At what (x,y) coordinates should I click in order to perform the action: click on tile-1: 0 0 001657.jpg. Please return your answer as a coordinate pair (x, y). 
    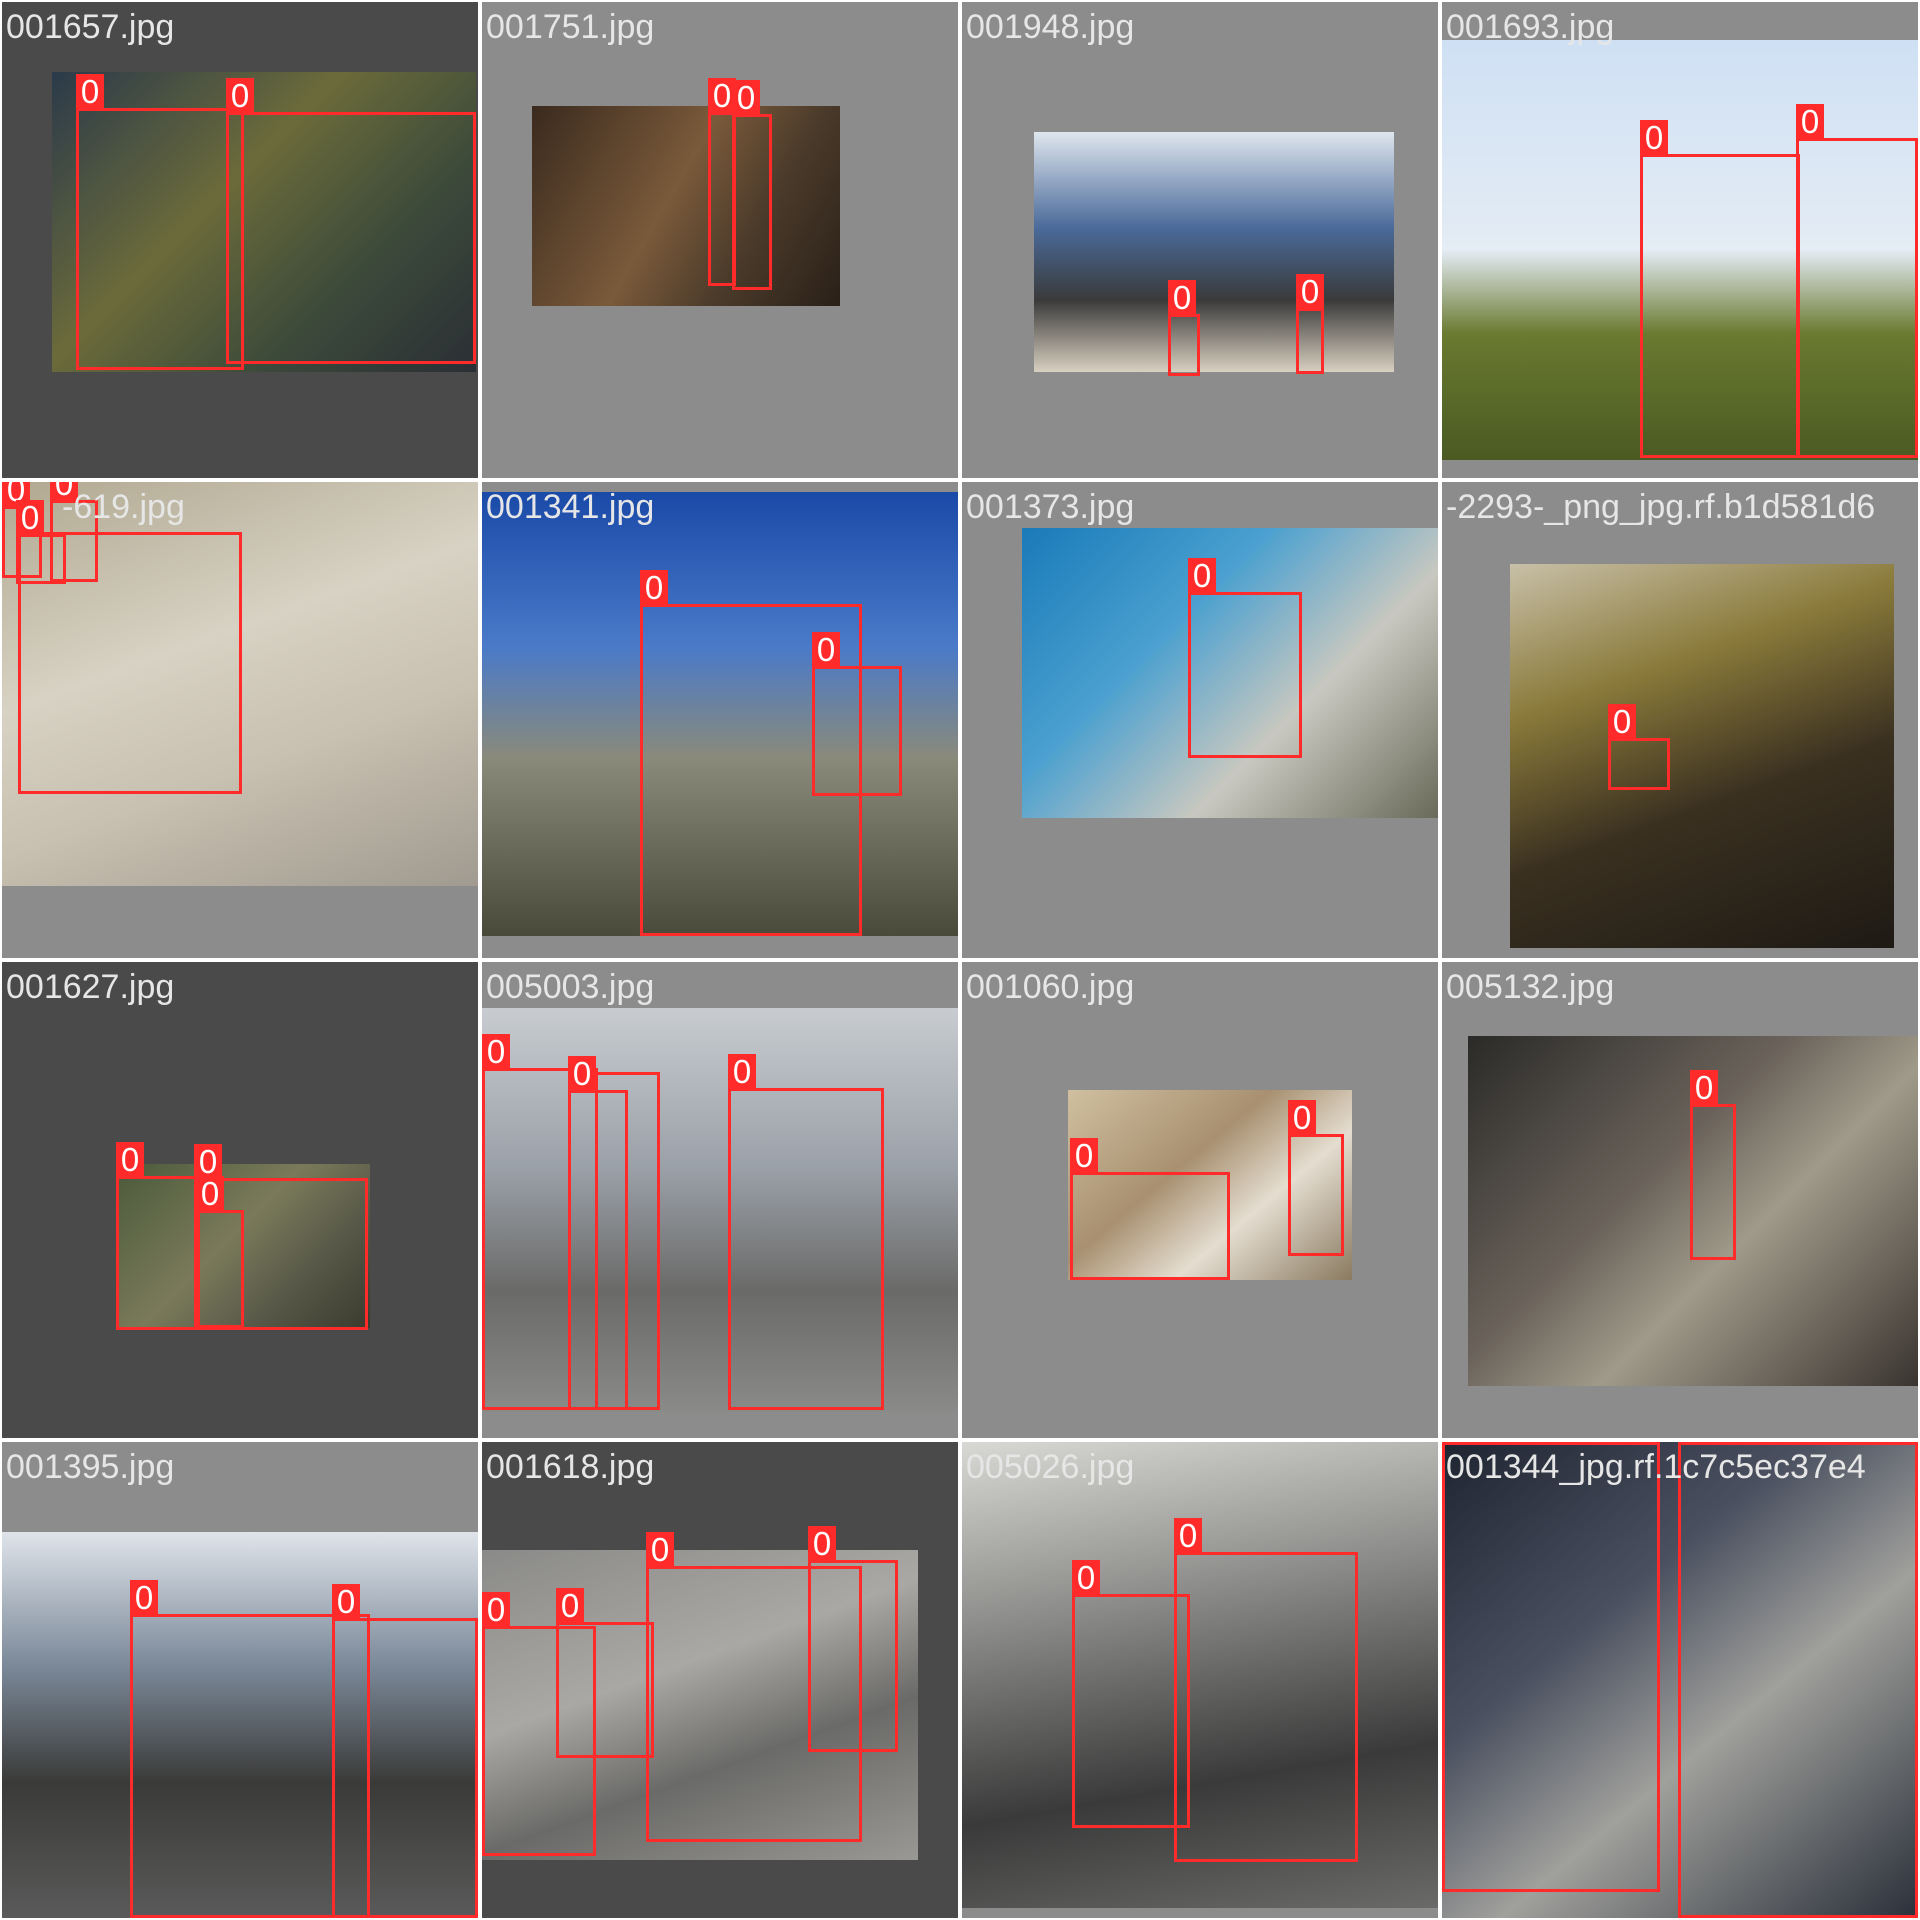
    Looking at the image, I should click on (240, 240).